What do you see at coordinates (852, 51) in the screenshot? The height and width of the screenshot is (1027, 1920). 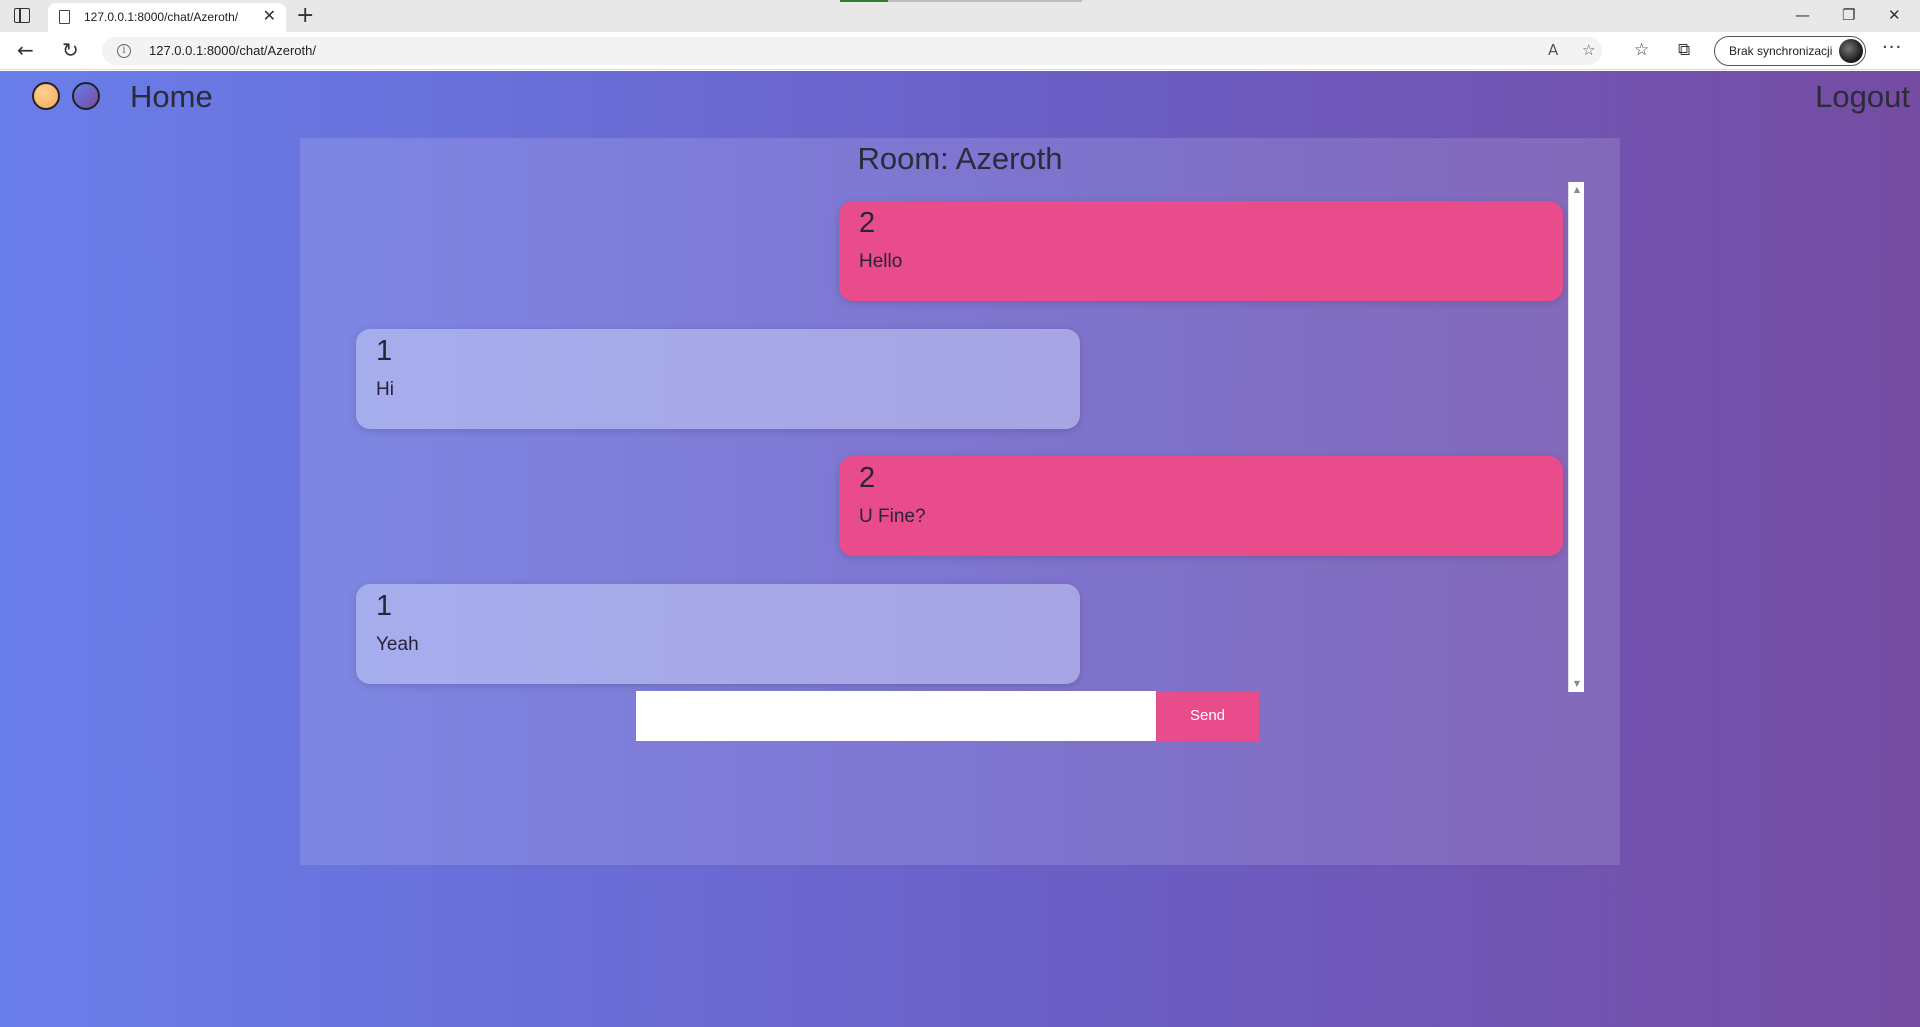 I see `address-bar: i 127.0.0.1:8000/chat/Azeroth/ A ☆` at bounding box center [852, 51].